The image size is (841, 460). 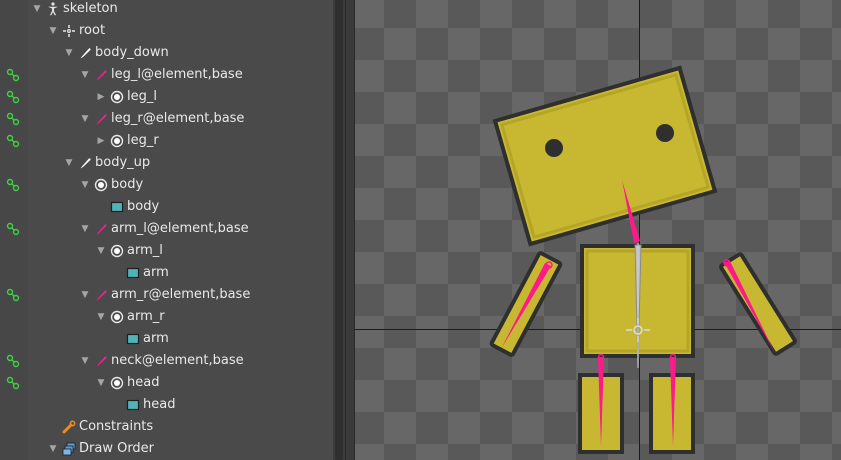 I want to click on tree-row: ▼ Draw Order, so click(x=166, y=449).